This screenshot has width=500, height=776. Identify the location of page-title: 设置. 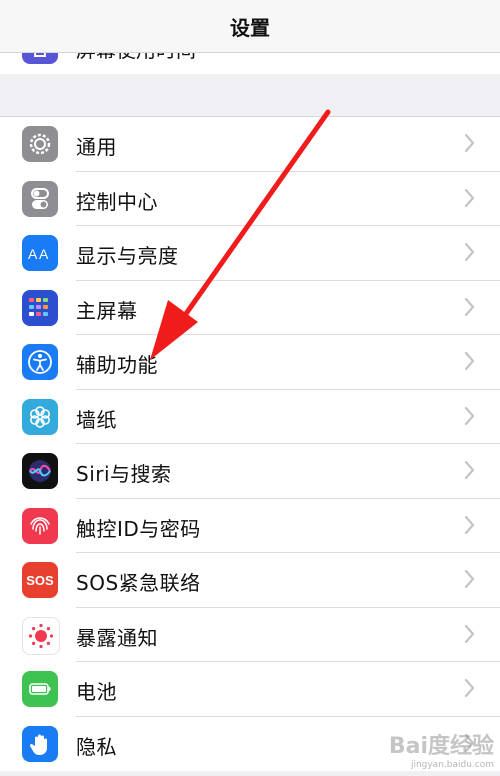
(250, 28).